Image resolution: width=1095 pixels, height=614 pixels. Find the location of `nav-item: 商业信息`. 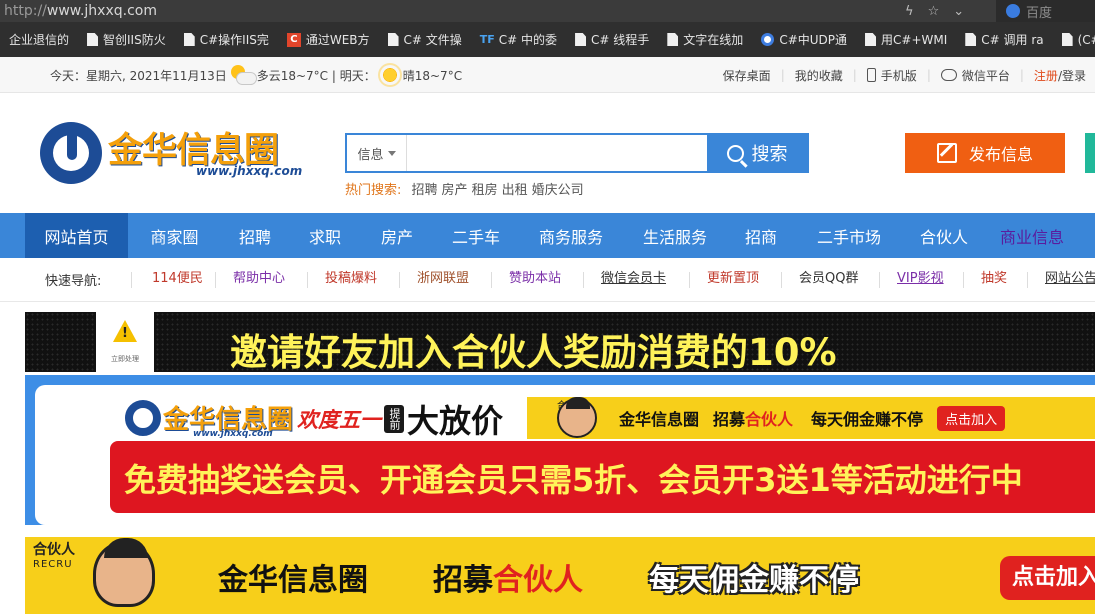

nav-item: 商业信息 is located at coordinates (1032, 235).